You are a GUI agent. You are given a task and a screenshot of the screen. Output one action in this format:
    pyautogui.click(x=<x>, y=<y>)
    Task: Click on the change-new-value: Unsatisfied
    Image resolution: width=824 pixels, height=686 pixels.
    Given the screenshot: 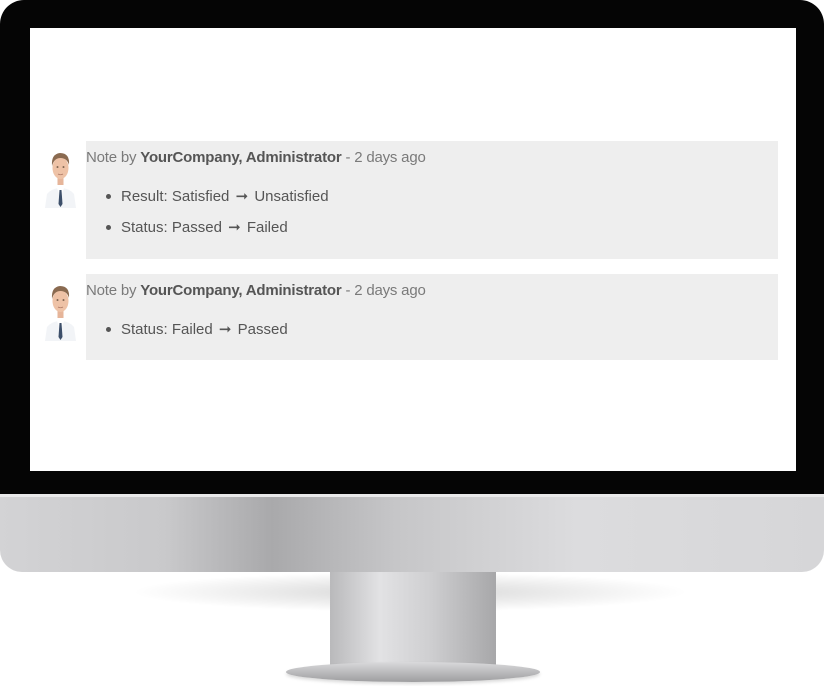 What is the action you would take?
    pyautogui.click(x=291, y=196)
    